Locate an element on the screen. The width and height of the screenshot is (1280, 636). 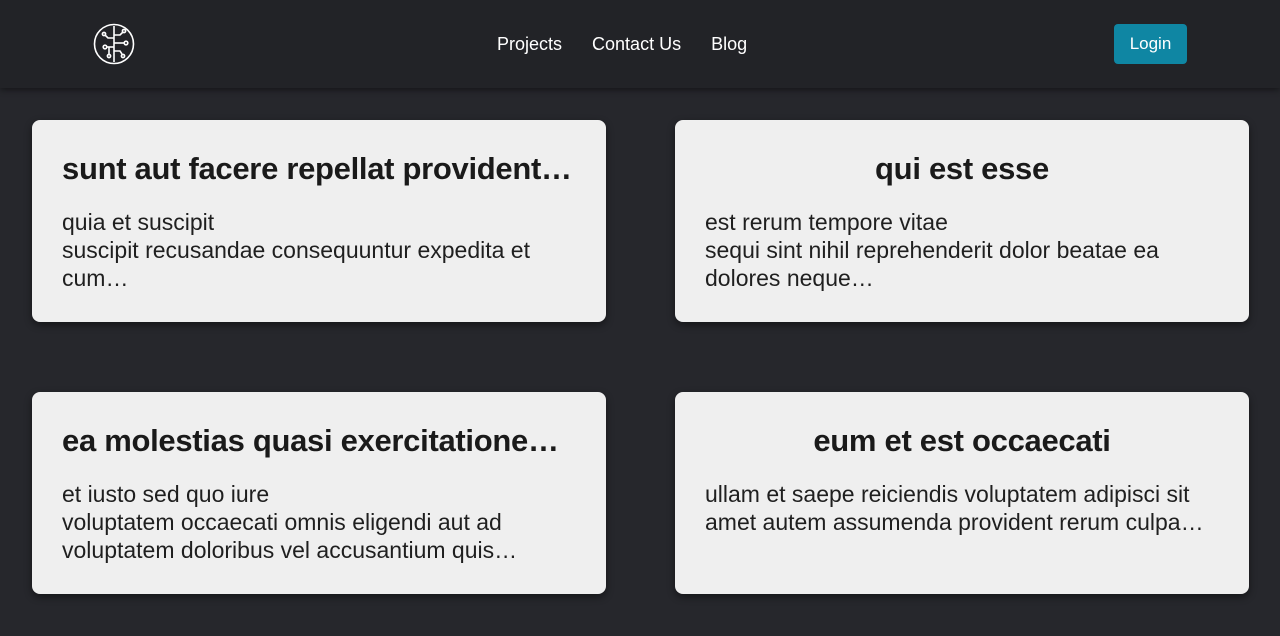
nav-link-contact-us: Contact Us is located at coordinates (636, 44).